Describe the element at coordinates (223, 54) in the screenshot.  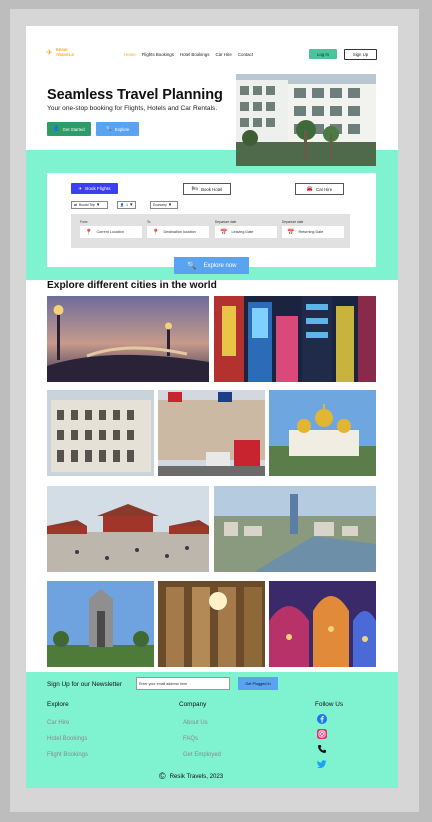
I see `nav-car-hire: Car Hire` at that location.